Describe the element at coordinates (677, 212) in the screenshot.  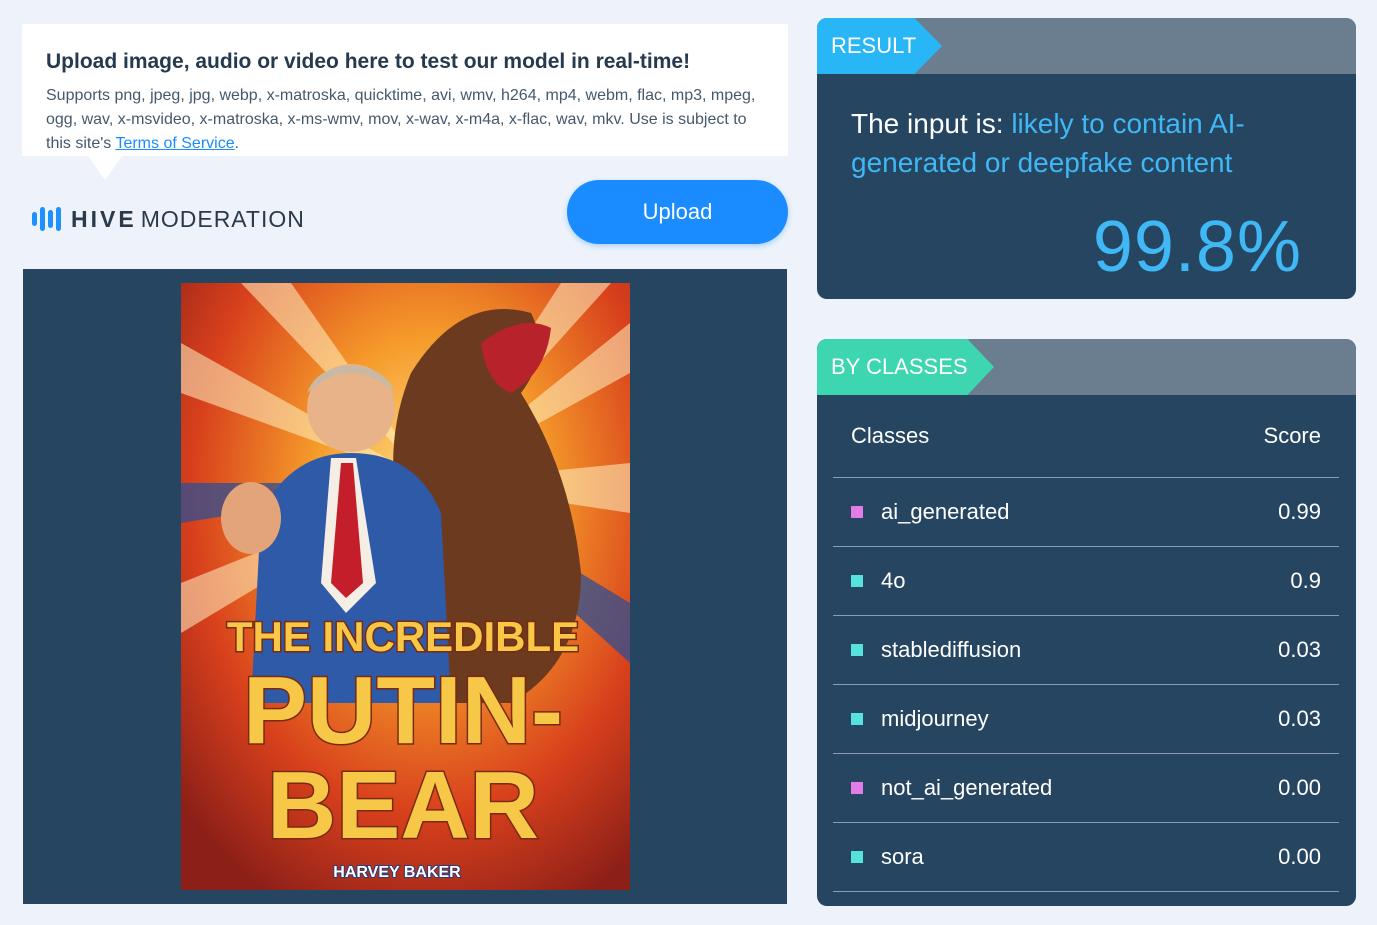
I see `upload-button: Upload` at that location.